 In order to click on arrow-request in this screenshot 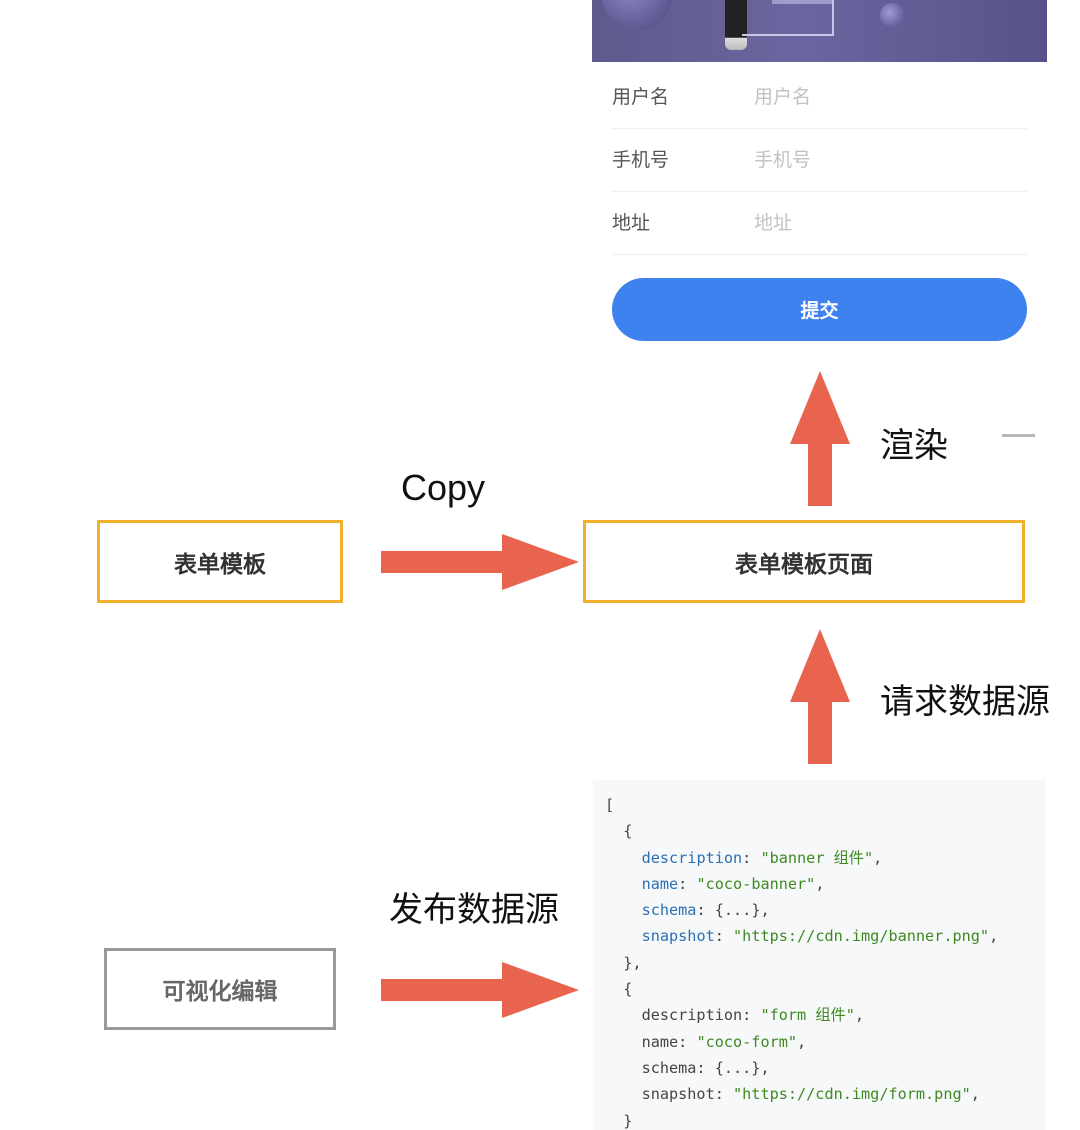, I will do `click(820, 696)`.